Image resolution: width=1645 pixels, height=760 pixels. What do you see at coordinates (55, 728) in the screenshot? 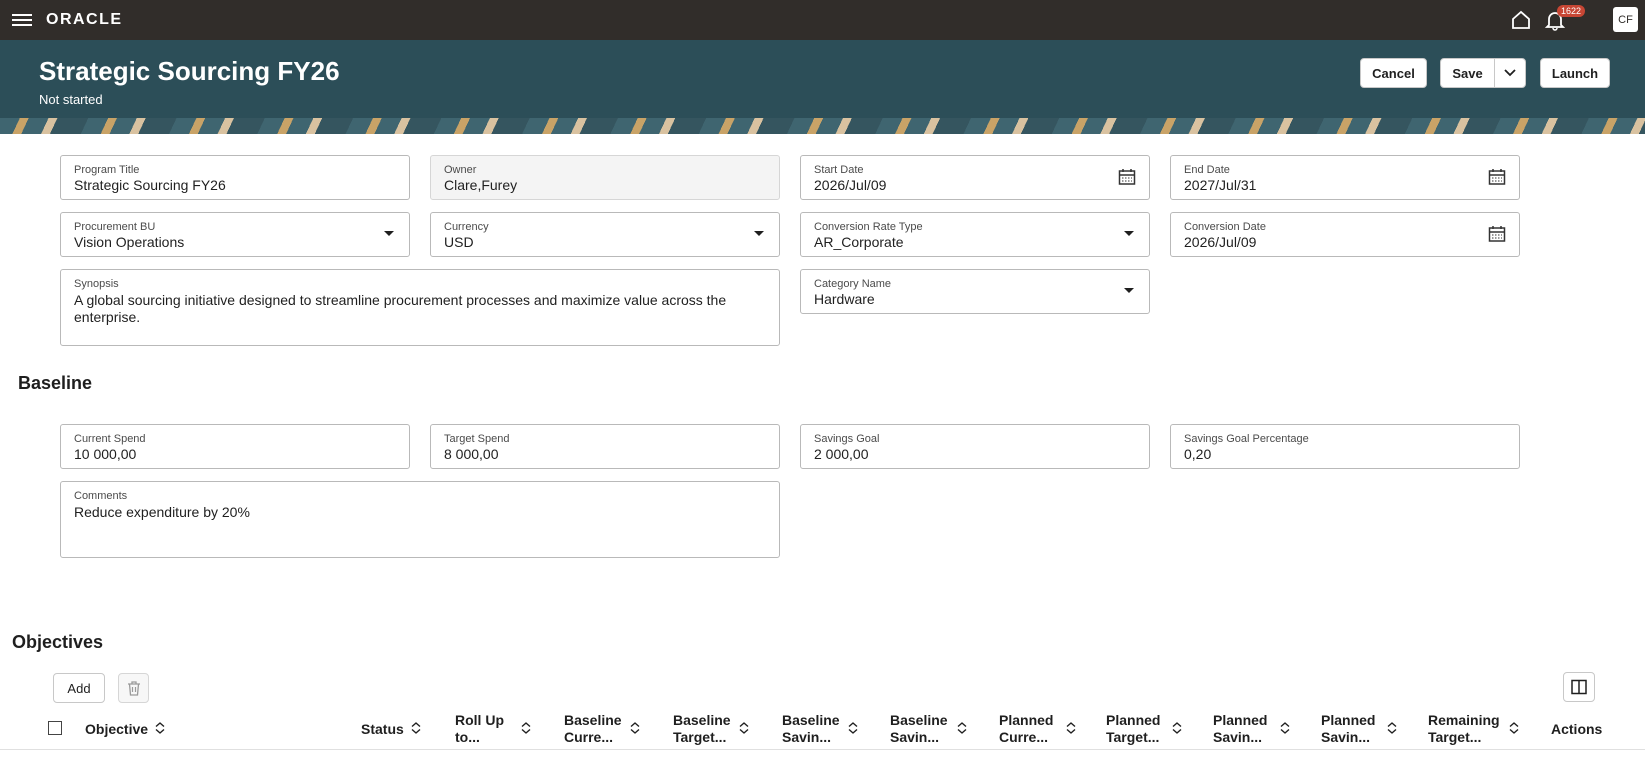
I see `select-all-checkbox` at bounding box center [55, 728].